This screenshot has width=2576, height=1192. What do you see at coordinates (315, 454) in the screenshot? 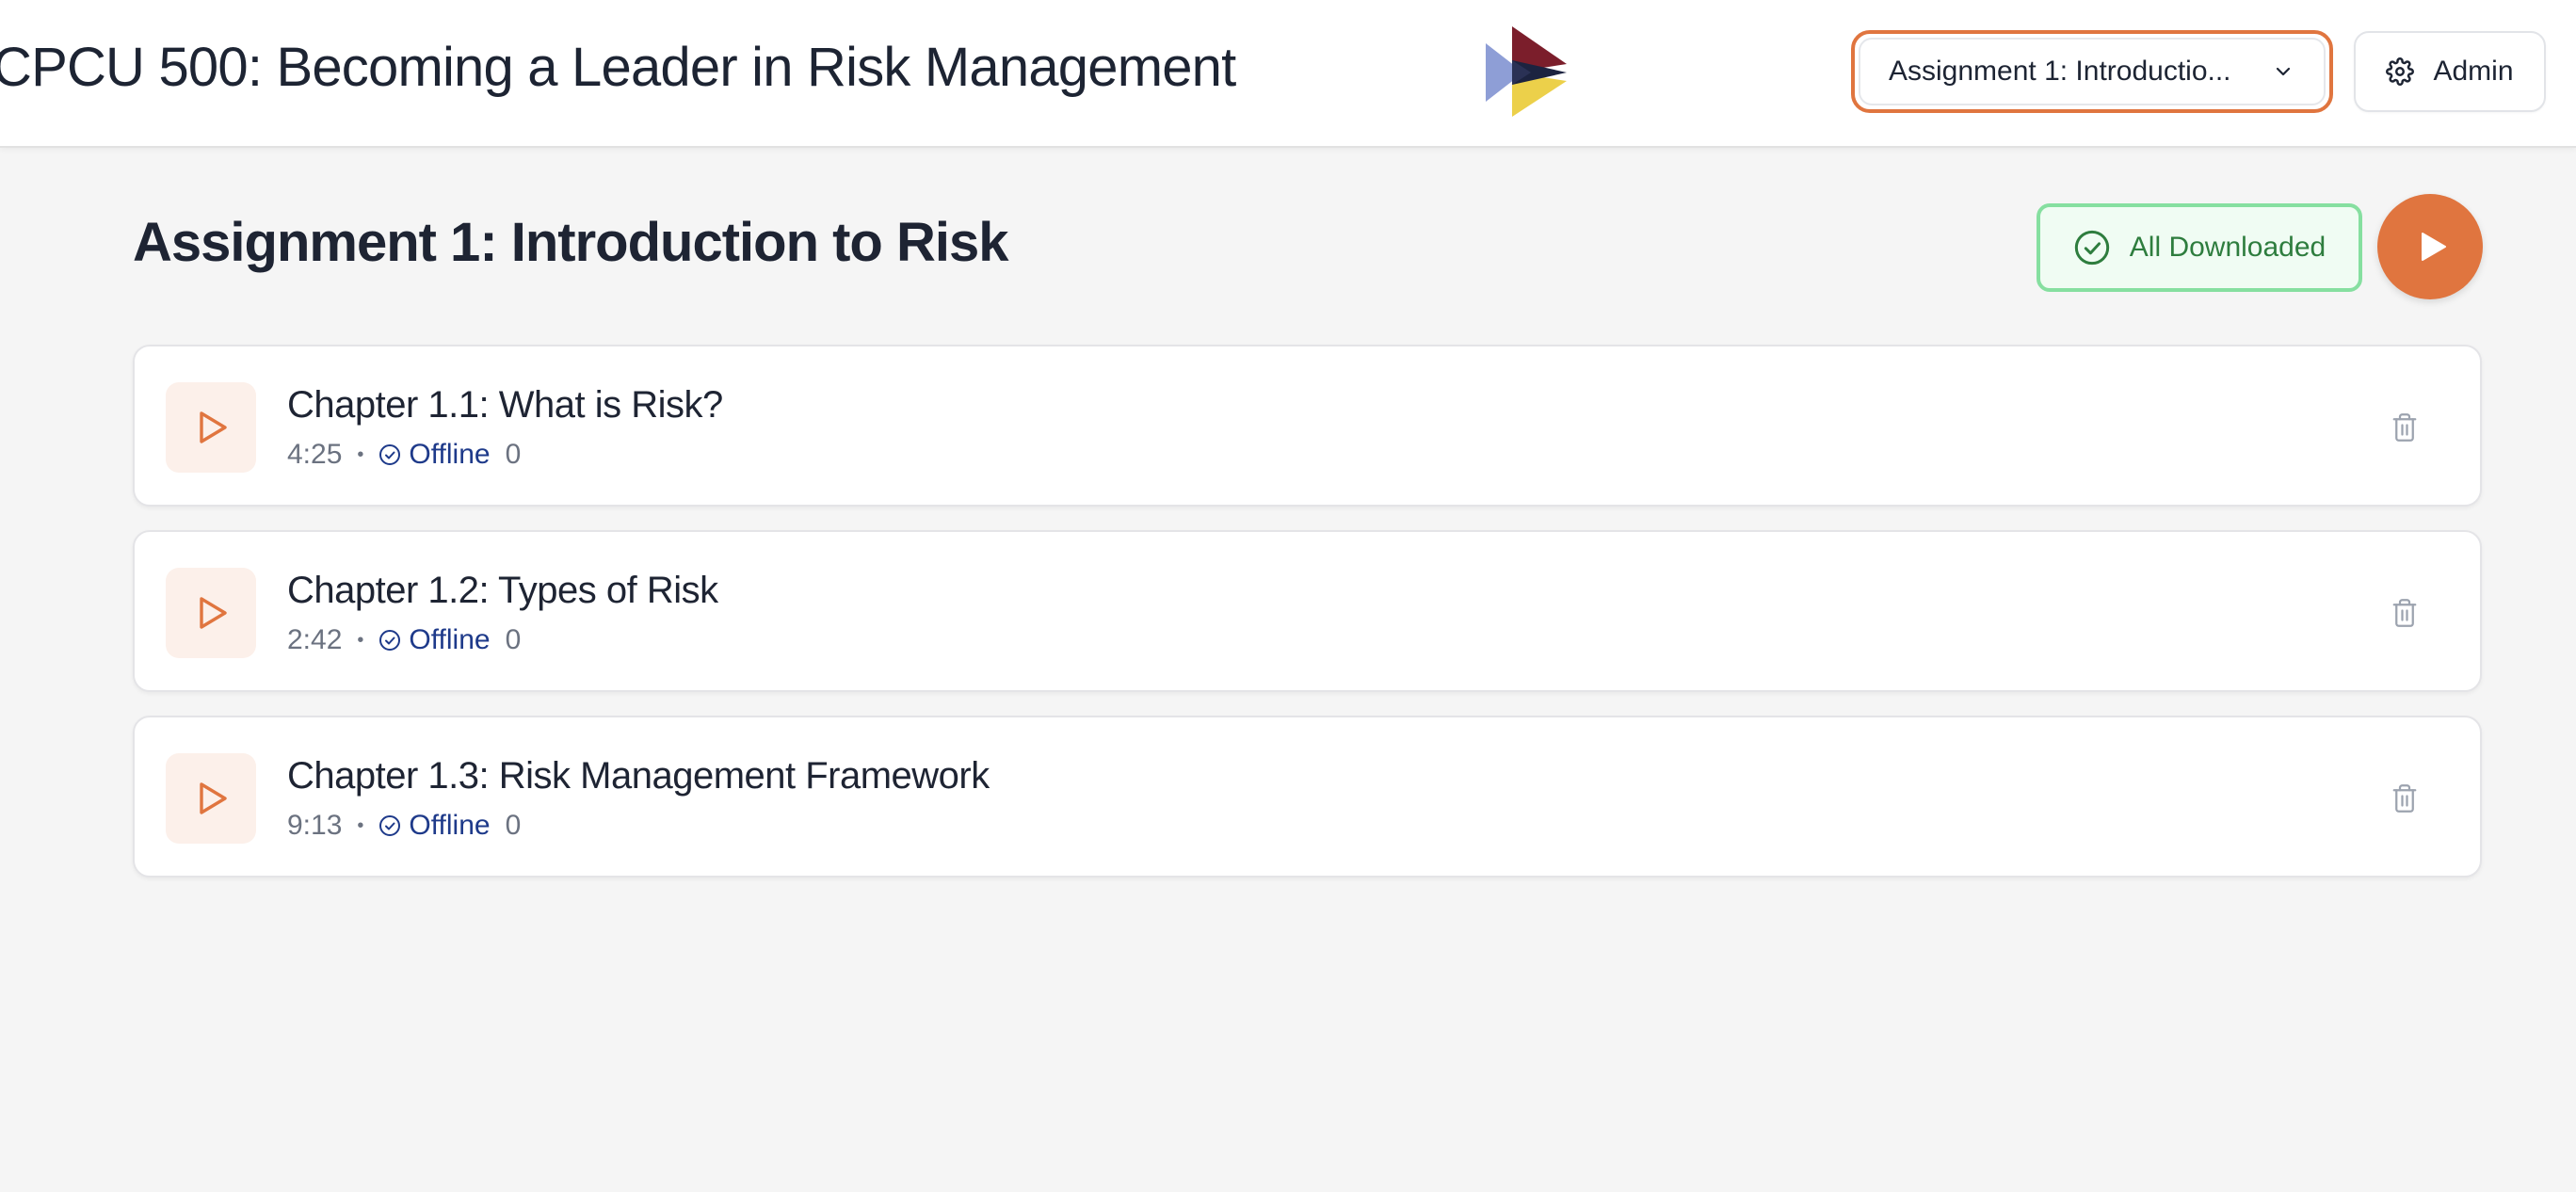
I see `chapter-duration: 4:25` at bounding box center [315, 454].